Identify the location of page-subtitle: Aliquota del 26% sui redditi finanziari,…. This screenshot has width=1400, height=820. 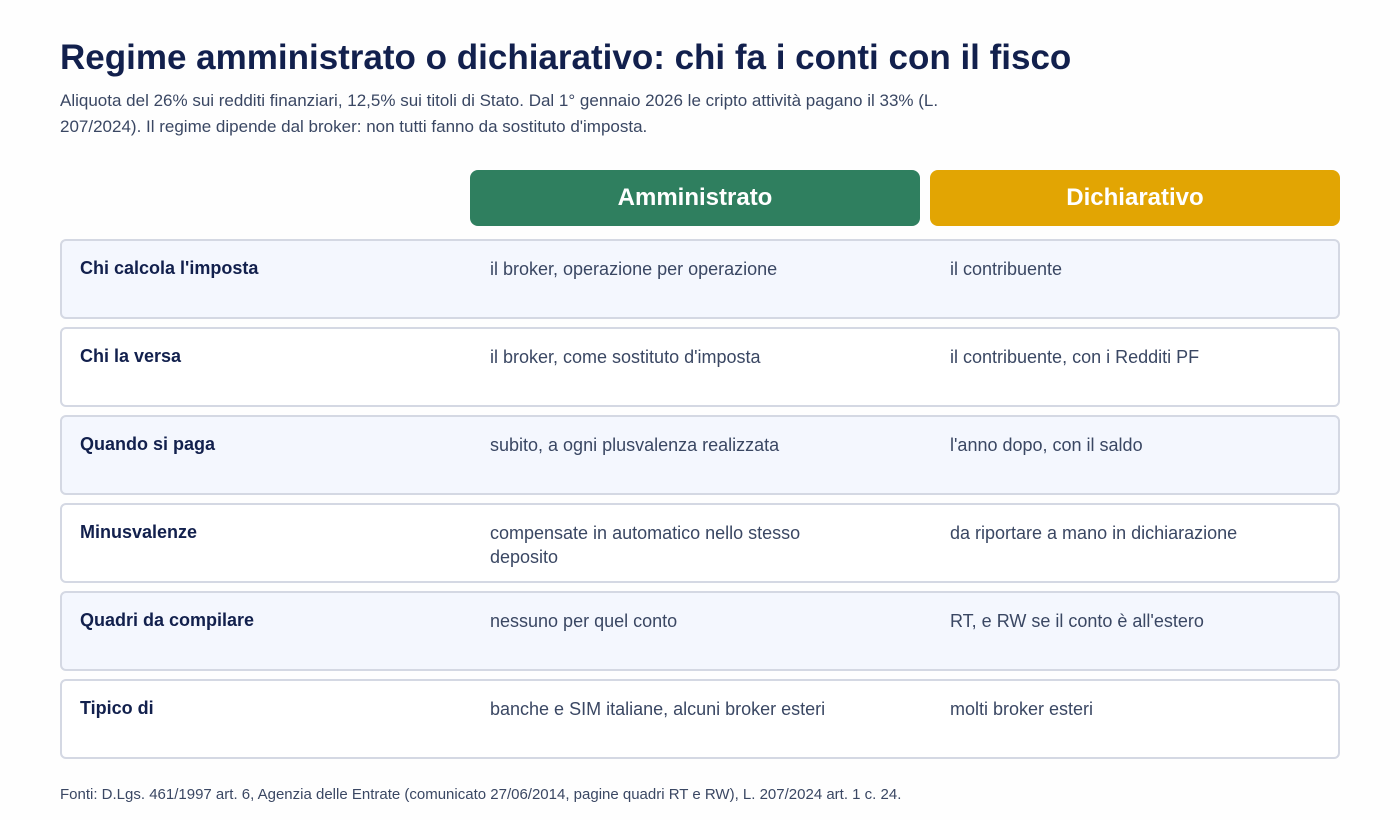
(499, 113).